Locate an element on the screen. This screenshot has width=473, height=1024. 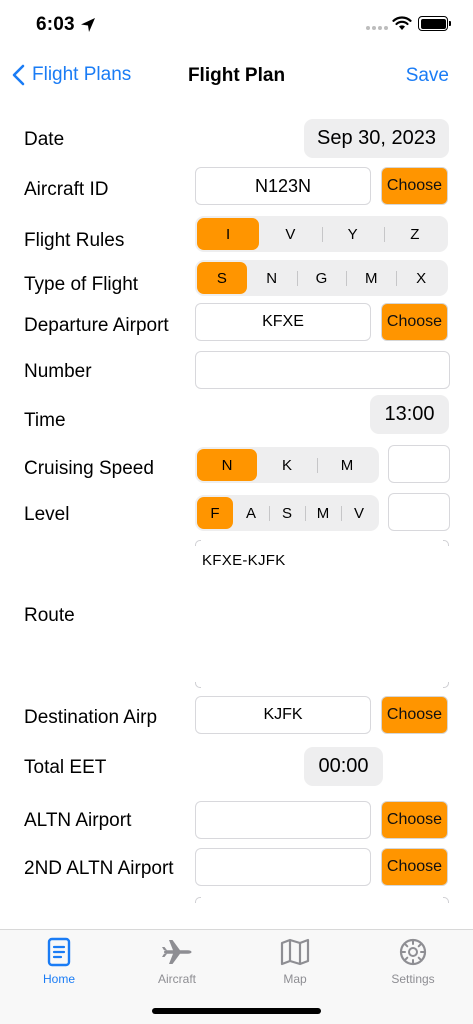
status-time: 6:03 is located at coordinates (55, 24).